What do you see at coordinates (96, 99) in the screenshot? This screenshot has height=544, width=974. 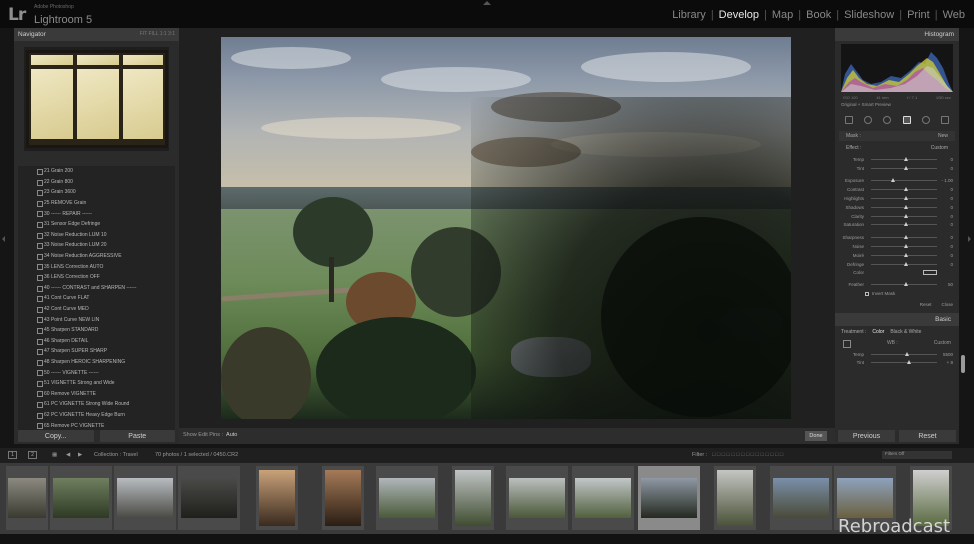 I see `navigator-preview` at bounding box center [96, 99].